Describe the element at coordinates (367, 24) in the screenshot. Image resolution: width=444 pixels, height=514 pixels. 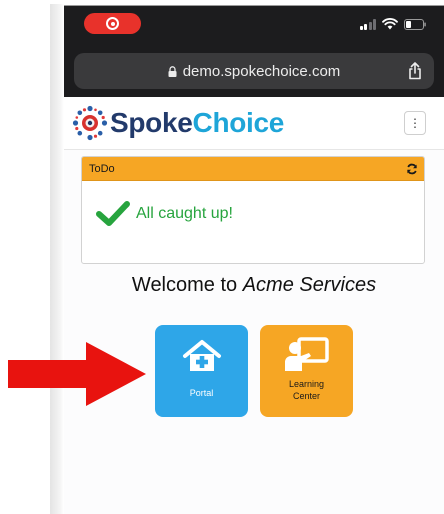
I see `cellular-signal-icon` at that location.